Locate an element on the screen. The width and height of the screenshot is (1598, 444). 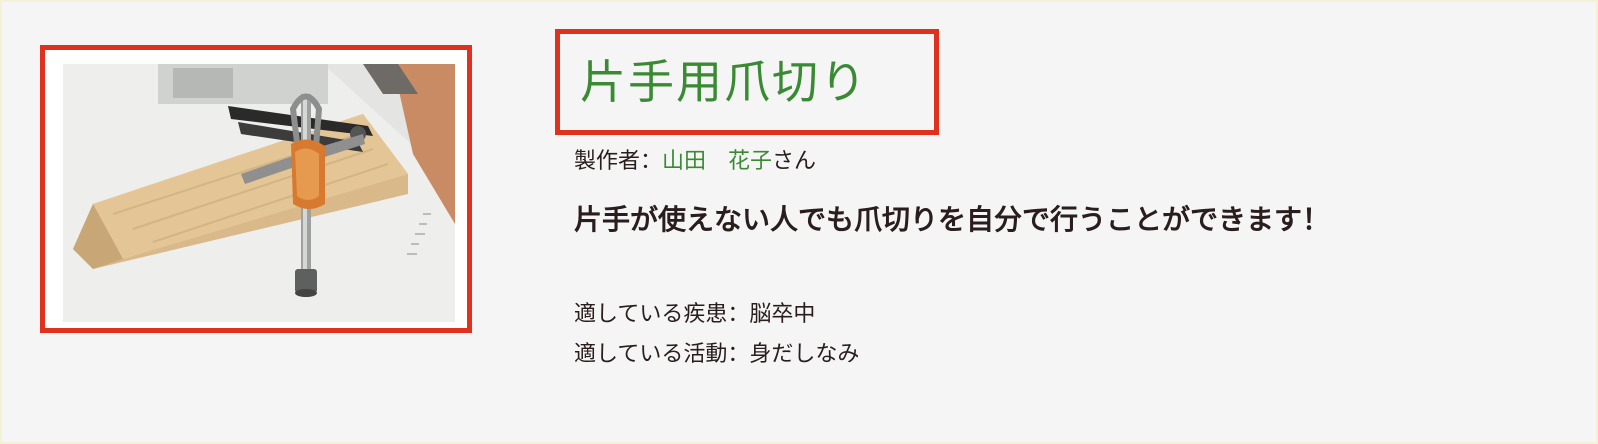
product-description: 片手が使えない人でも爪切りを自分で行うことができます！ is located at coordinates (952, 219).